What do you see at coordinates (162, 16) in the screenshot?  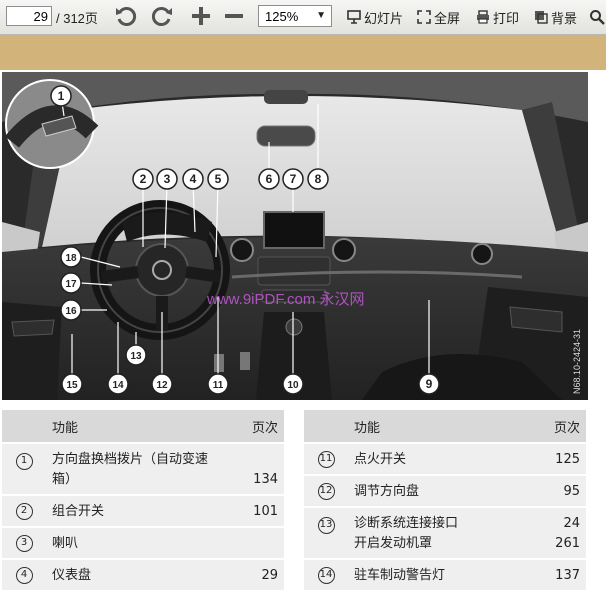 I see `rotate-right-icon` at bounding box center [162, 16].